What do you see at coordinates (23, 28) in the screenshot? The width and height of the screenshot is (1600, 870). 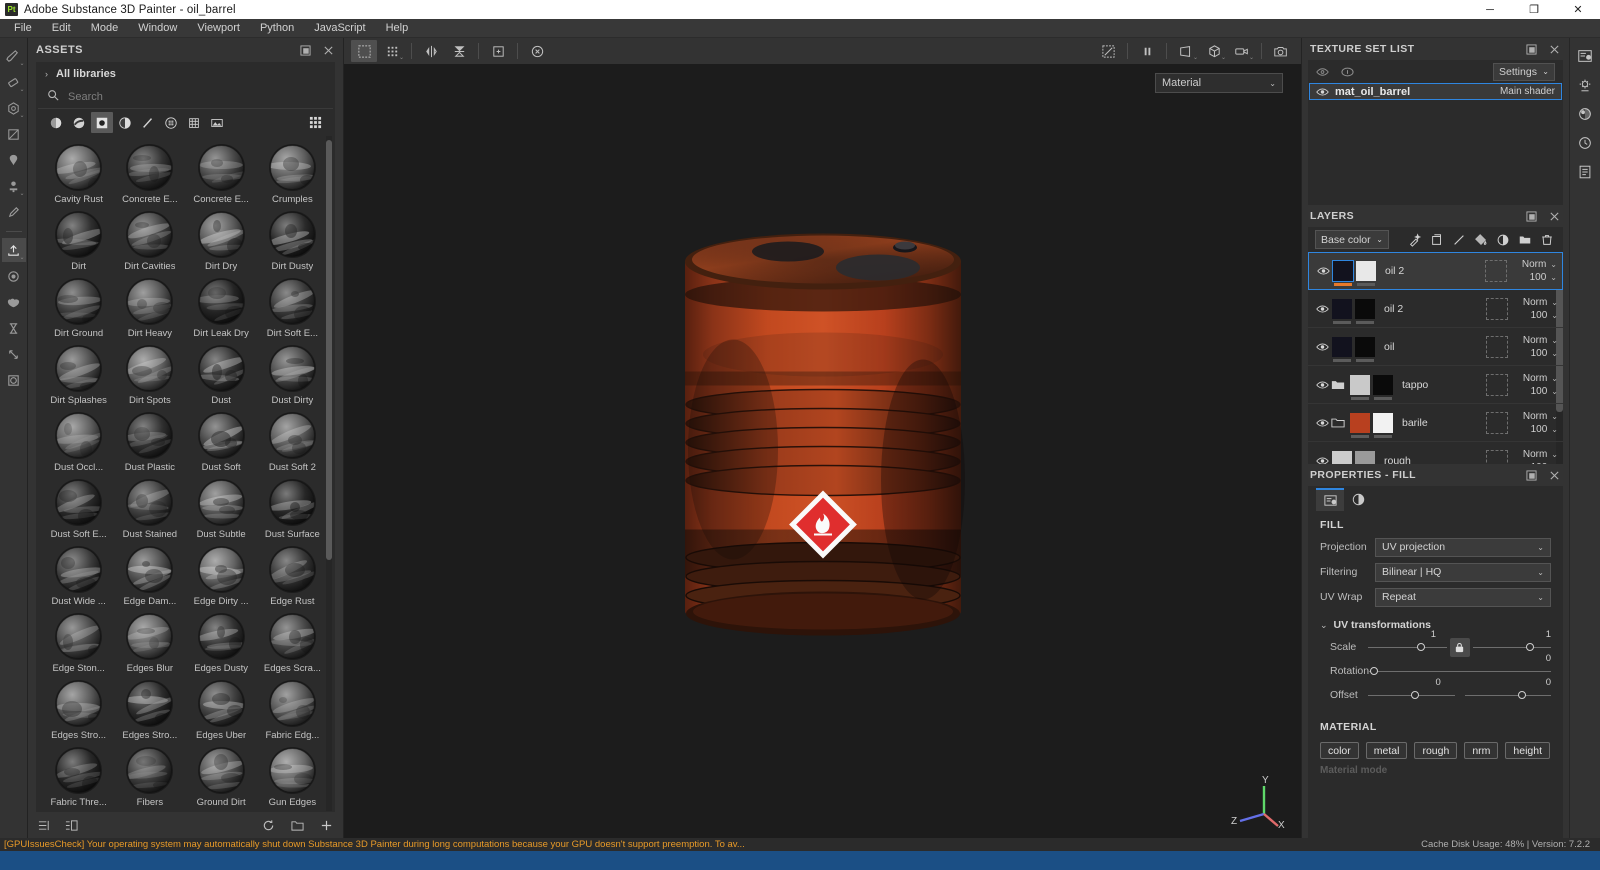 I see `menu-file: File` at bounding box center [23, 28].